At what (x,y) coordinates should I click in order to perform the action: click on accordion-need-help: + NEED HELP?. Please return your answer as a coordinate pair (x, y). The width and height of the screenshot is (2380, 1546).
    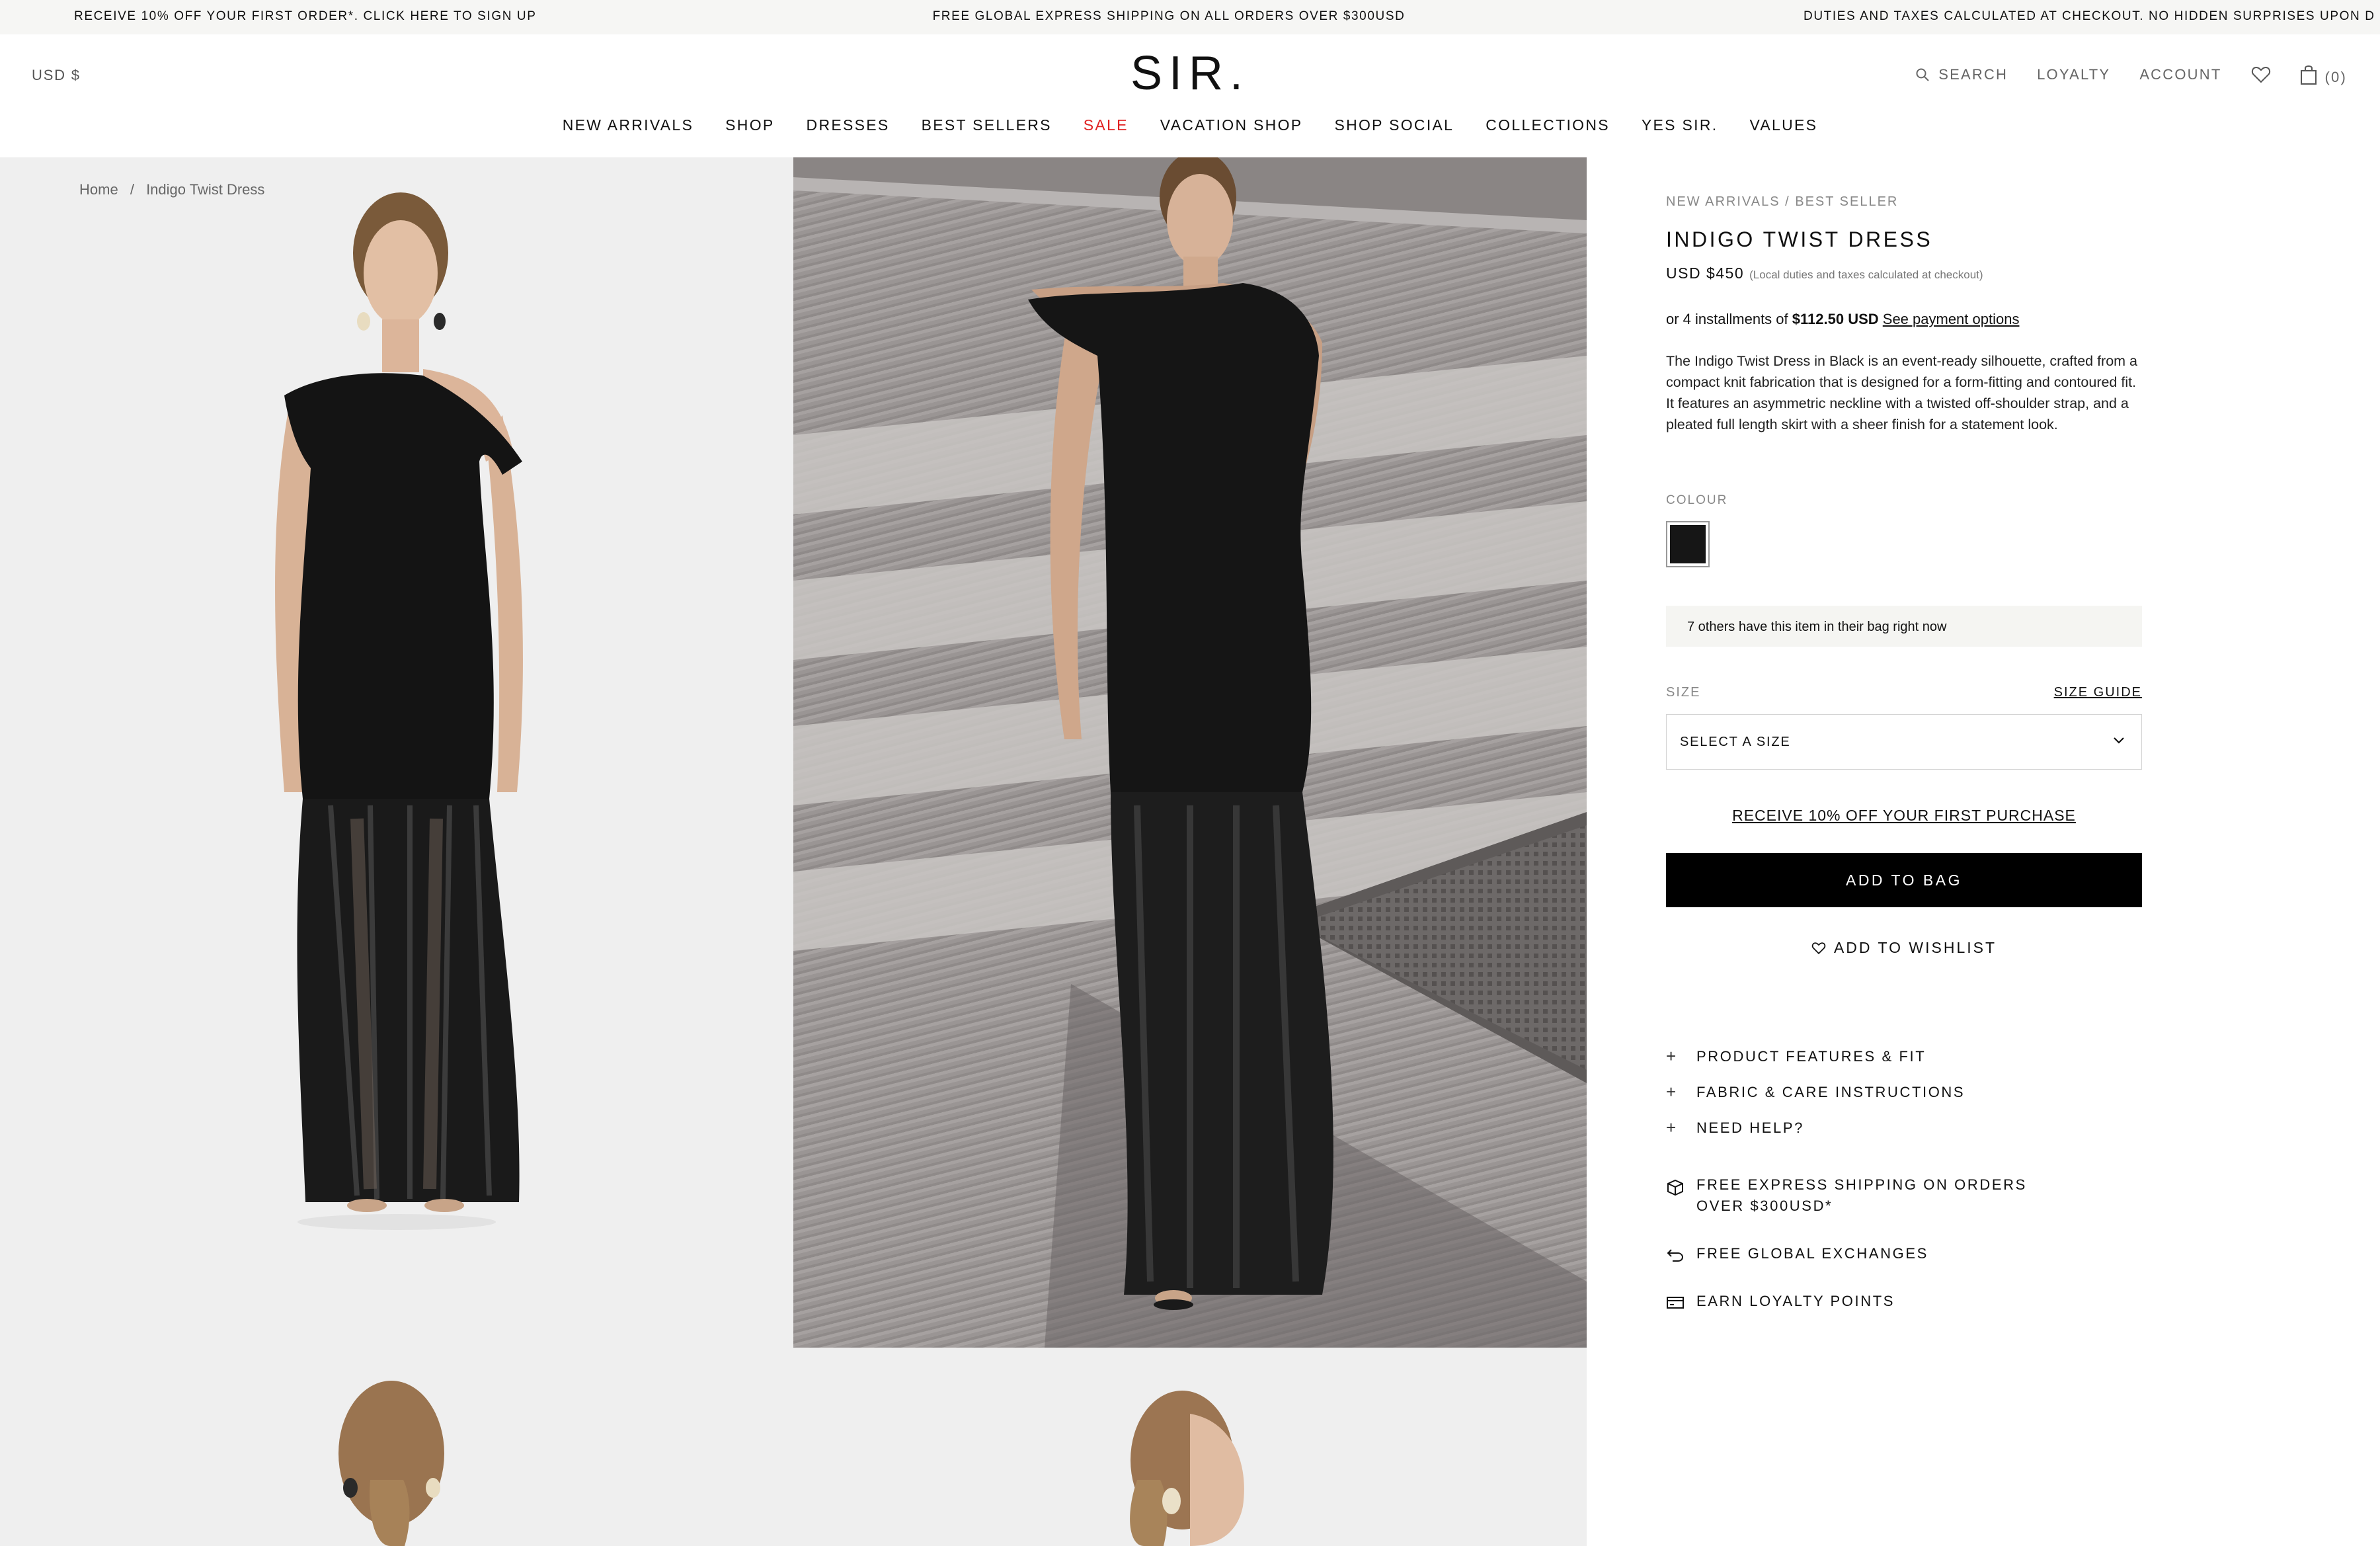
    Looking at the image, I should click on (1735, 1128).